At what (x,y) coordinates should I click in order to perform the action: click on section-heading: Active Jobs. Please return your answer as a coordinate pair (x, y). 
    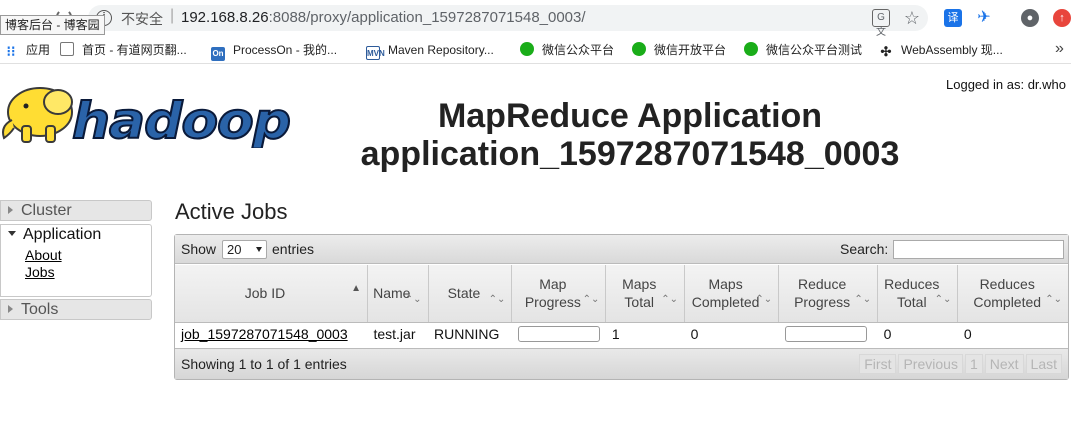
    Looking at the image, I should click on (231, 211).